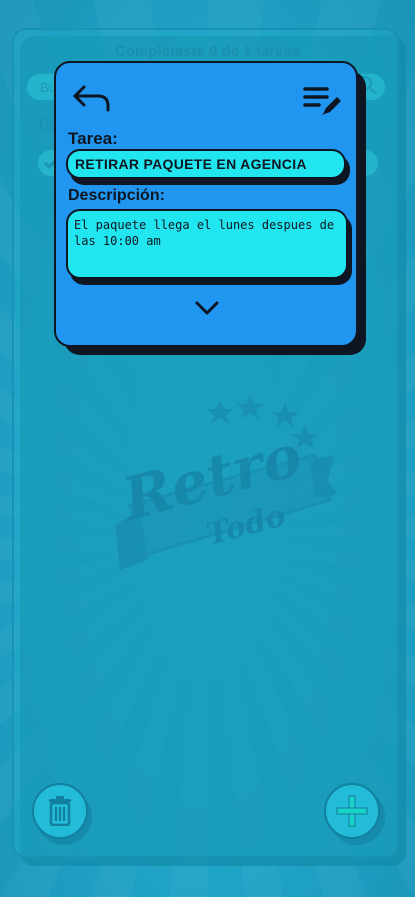 This screenshot has height=897, width=415. I want to click on back-arrow-icon, so click(92, 100).